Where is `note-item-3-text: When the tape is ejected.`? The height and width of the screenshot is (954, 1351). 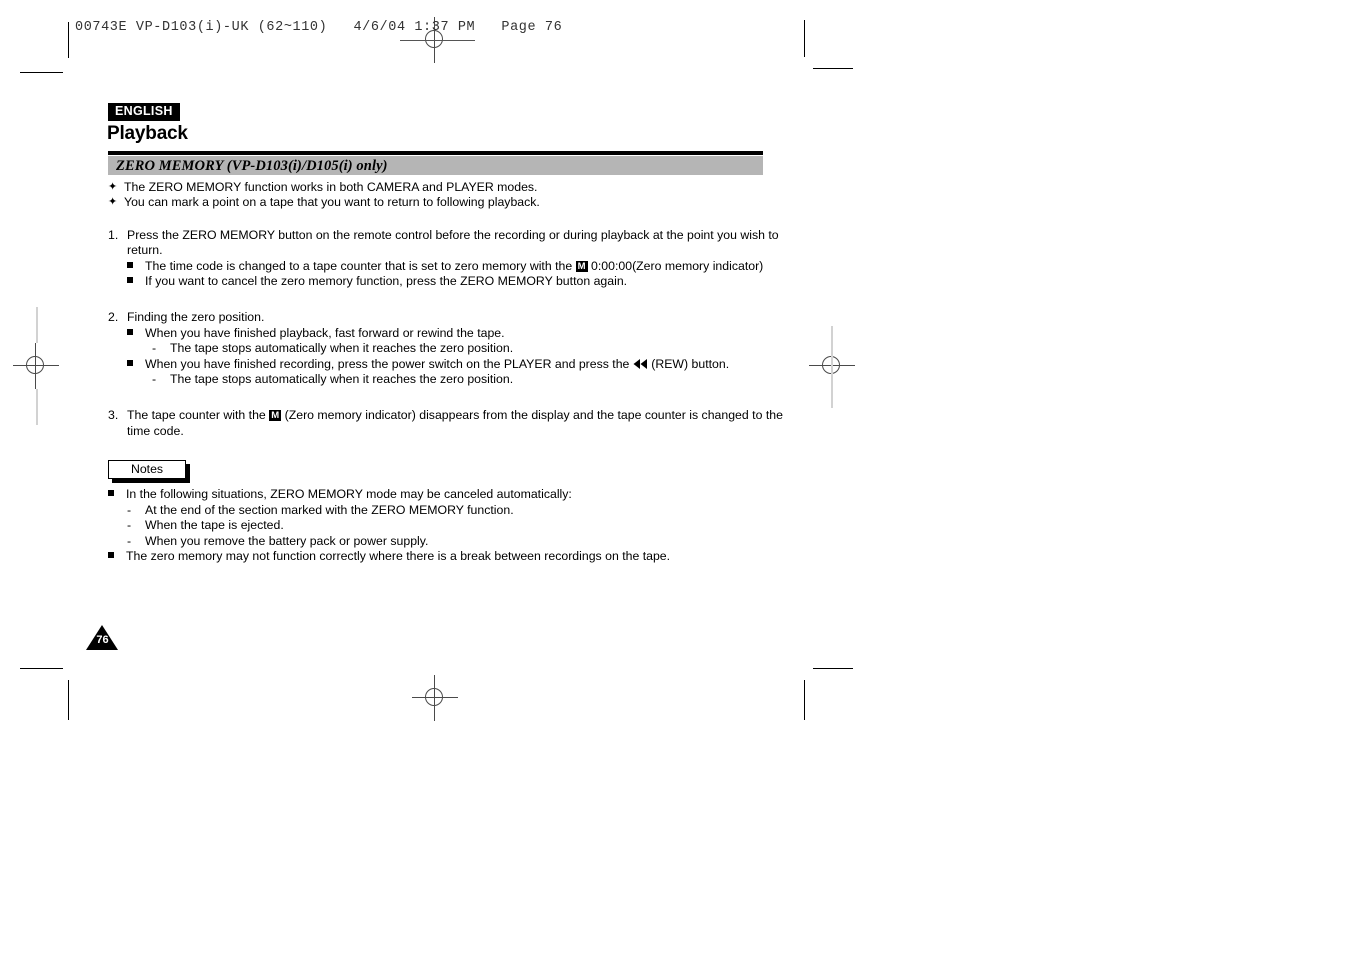
note-item-3-text: When the tape is ejected. is located at coordinates (214, 525).